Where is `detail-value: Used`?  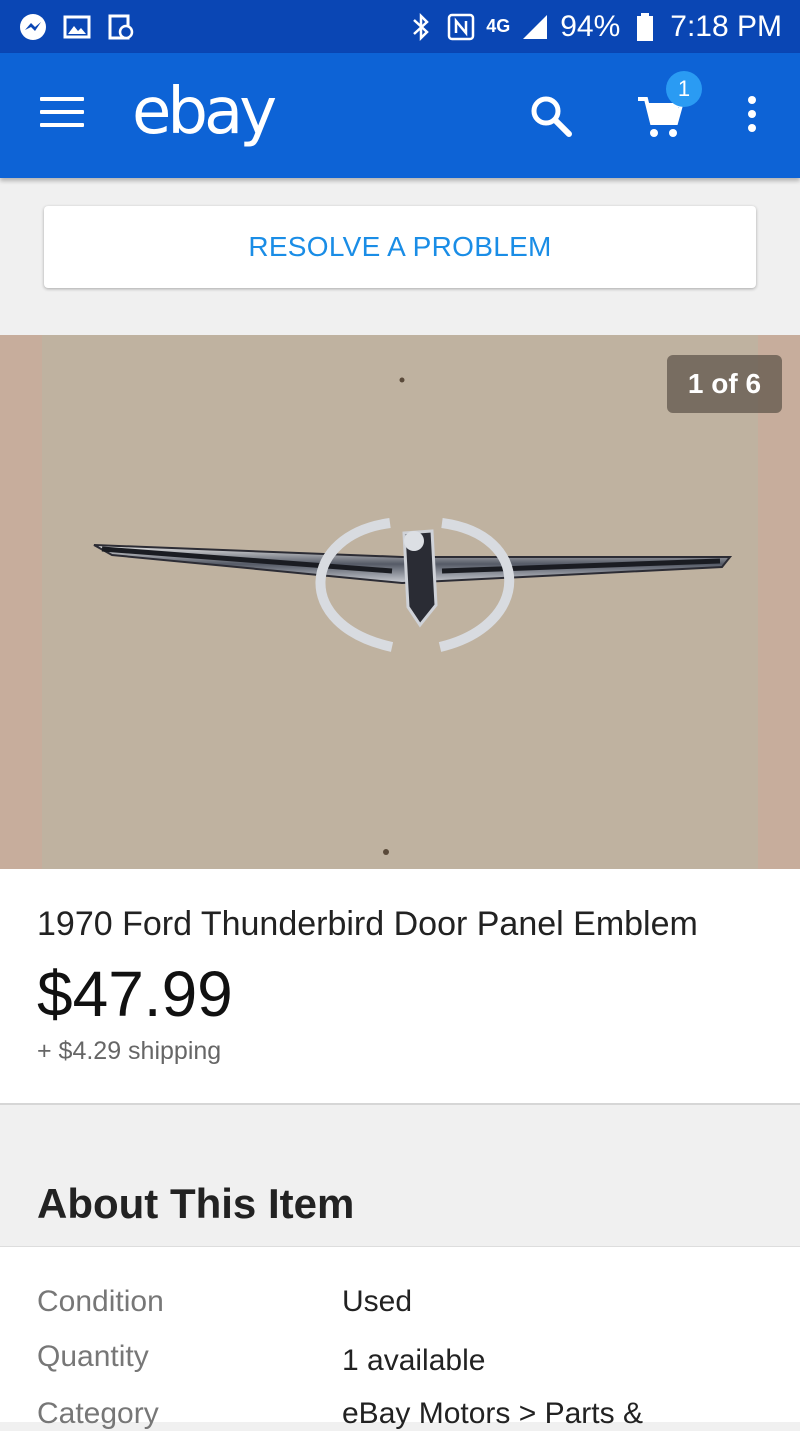 detail-value: Used is located at coordinates (377, 1301).